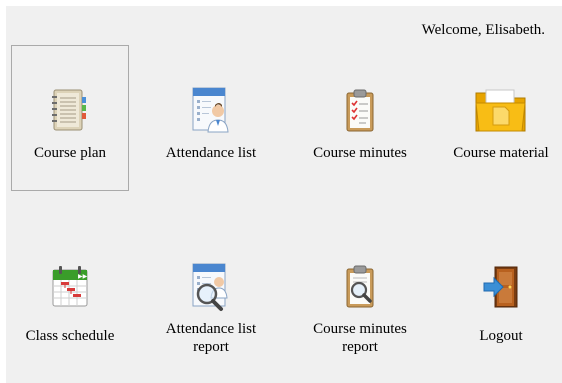 This screenshot has height=383, width=562. Describe the element at coordinates (360, 110) in the screenshot. I see `clipboard-checklist-icon` at that location.